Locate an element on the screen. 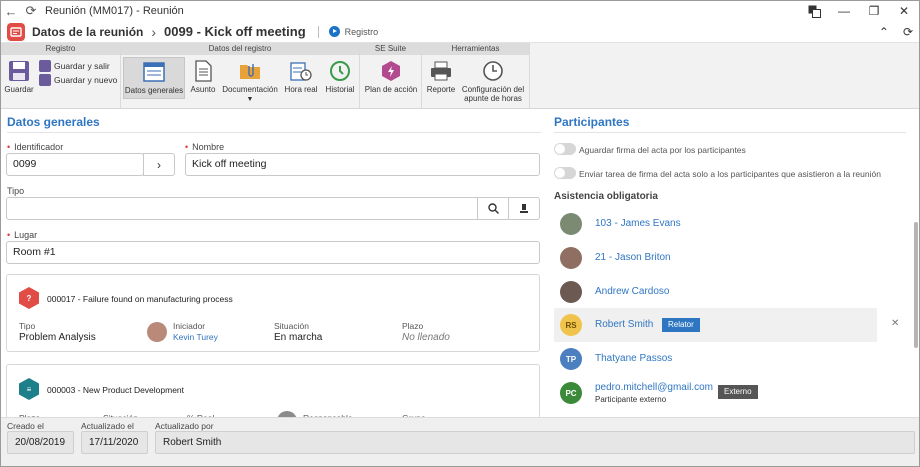  next-id-button: › is located at coordinates (159, 164).